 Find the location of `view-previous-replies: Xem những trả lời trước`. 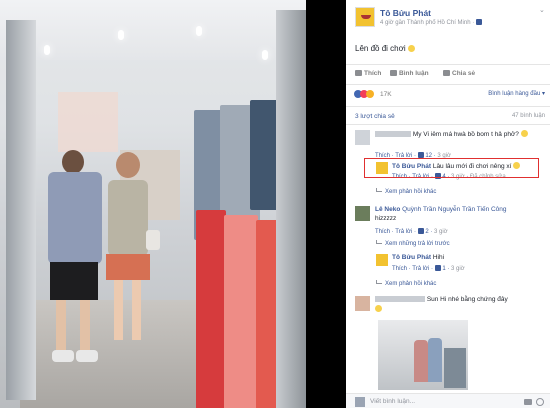

view-previous-replies: Xem những trả lời trước is located at coordinates (413, 243).